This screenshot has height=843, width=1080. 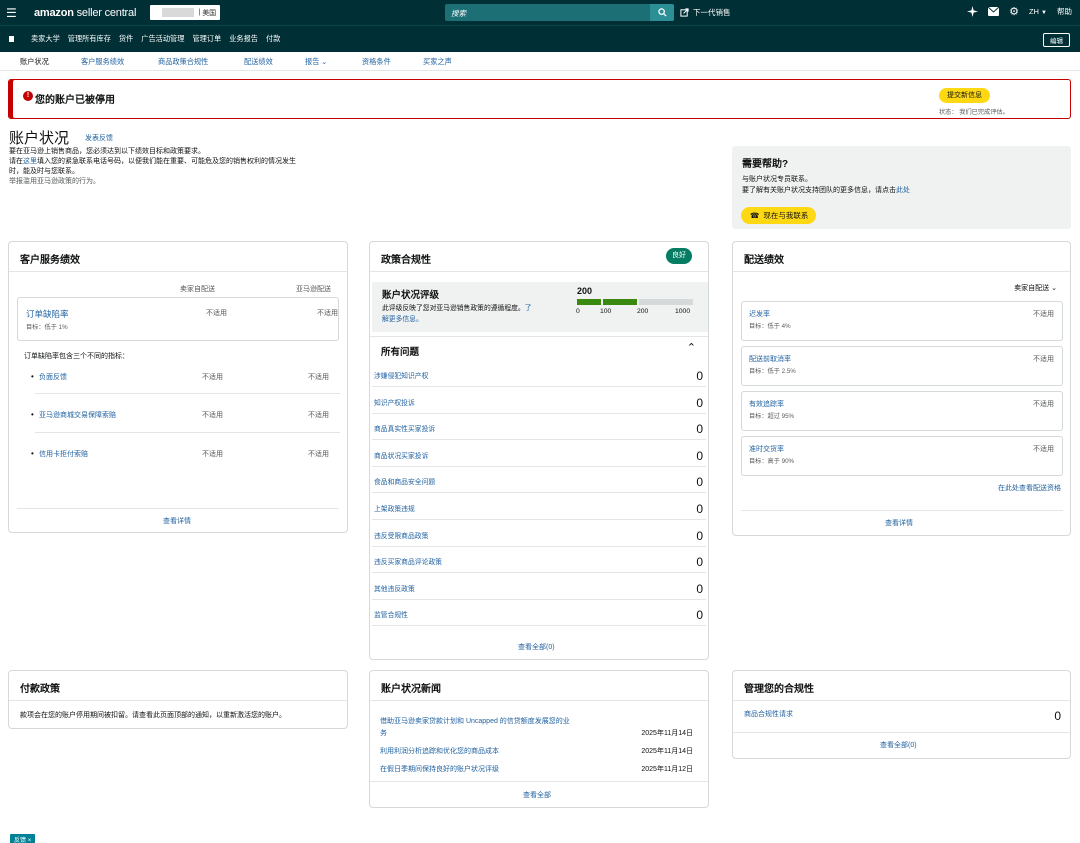 I want to click on subnav-eligibility: 资格条件, so click(x=376, y=62).